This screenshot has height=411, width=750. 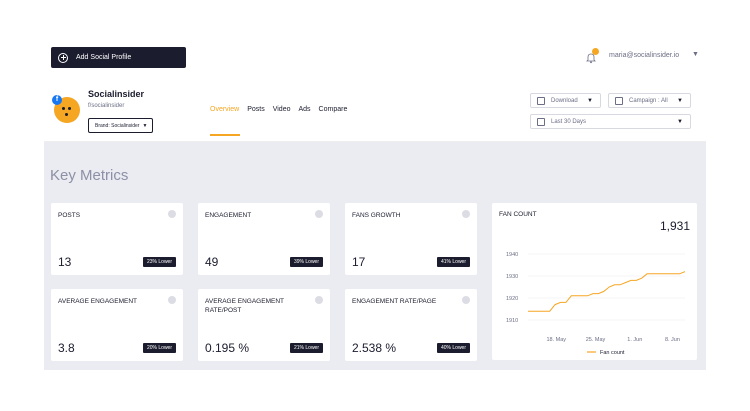 I want to click on add-social-profile-label: Add Social Profile, so click(x=104, y=57).